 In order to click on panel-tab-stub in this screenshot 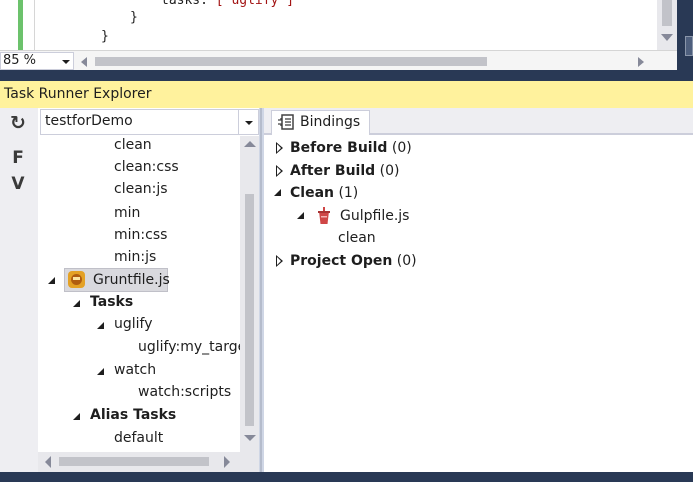, I will do `click(689, 46)`.